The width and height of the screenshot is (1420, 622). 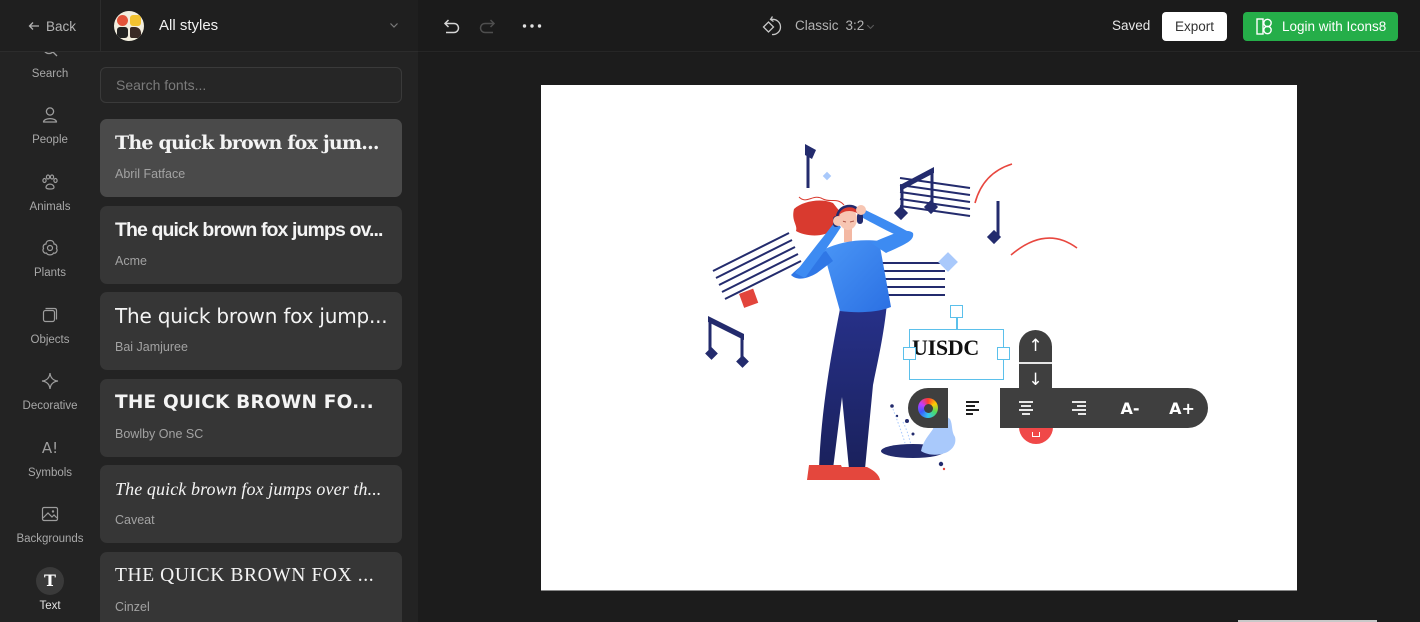 What do you see at coordinates (132, 606) in the screenshot?
I see `font-name: Cinzel` at bounding box center [132, 606].